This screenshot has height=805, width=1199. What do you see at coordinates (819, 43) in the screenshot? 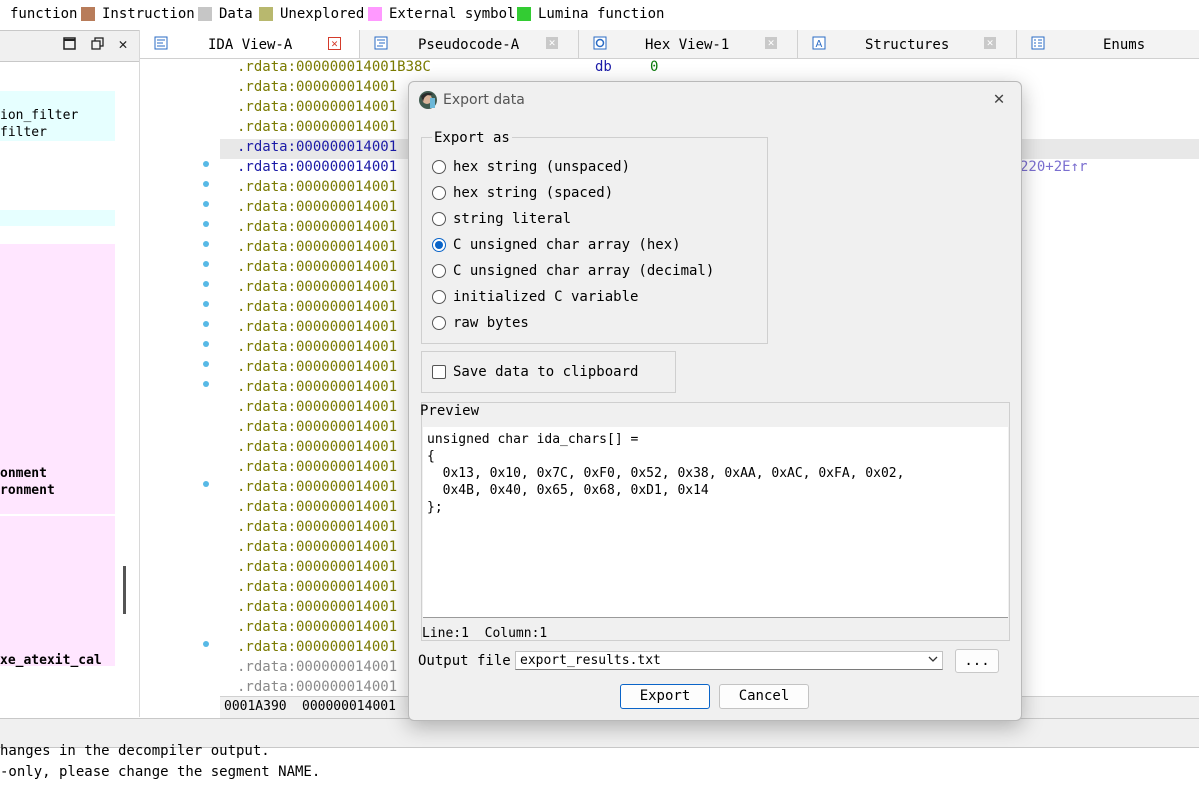
I see `structures-icon: A` at bounding box center [819, 43].